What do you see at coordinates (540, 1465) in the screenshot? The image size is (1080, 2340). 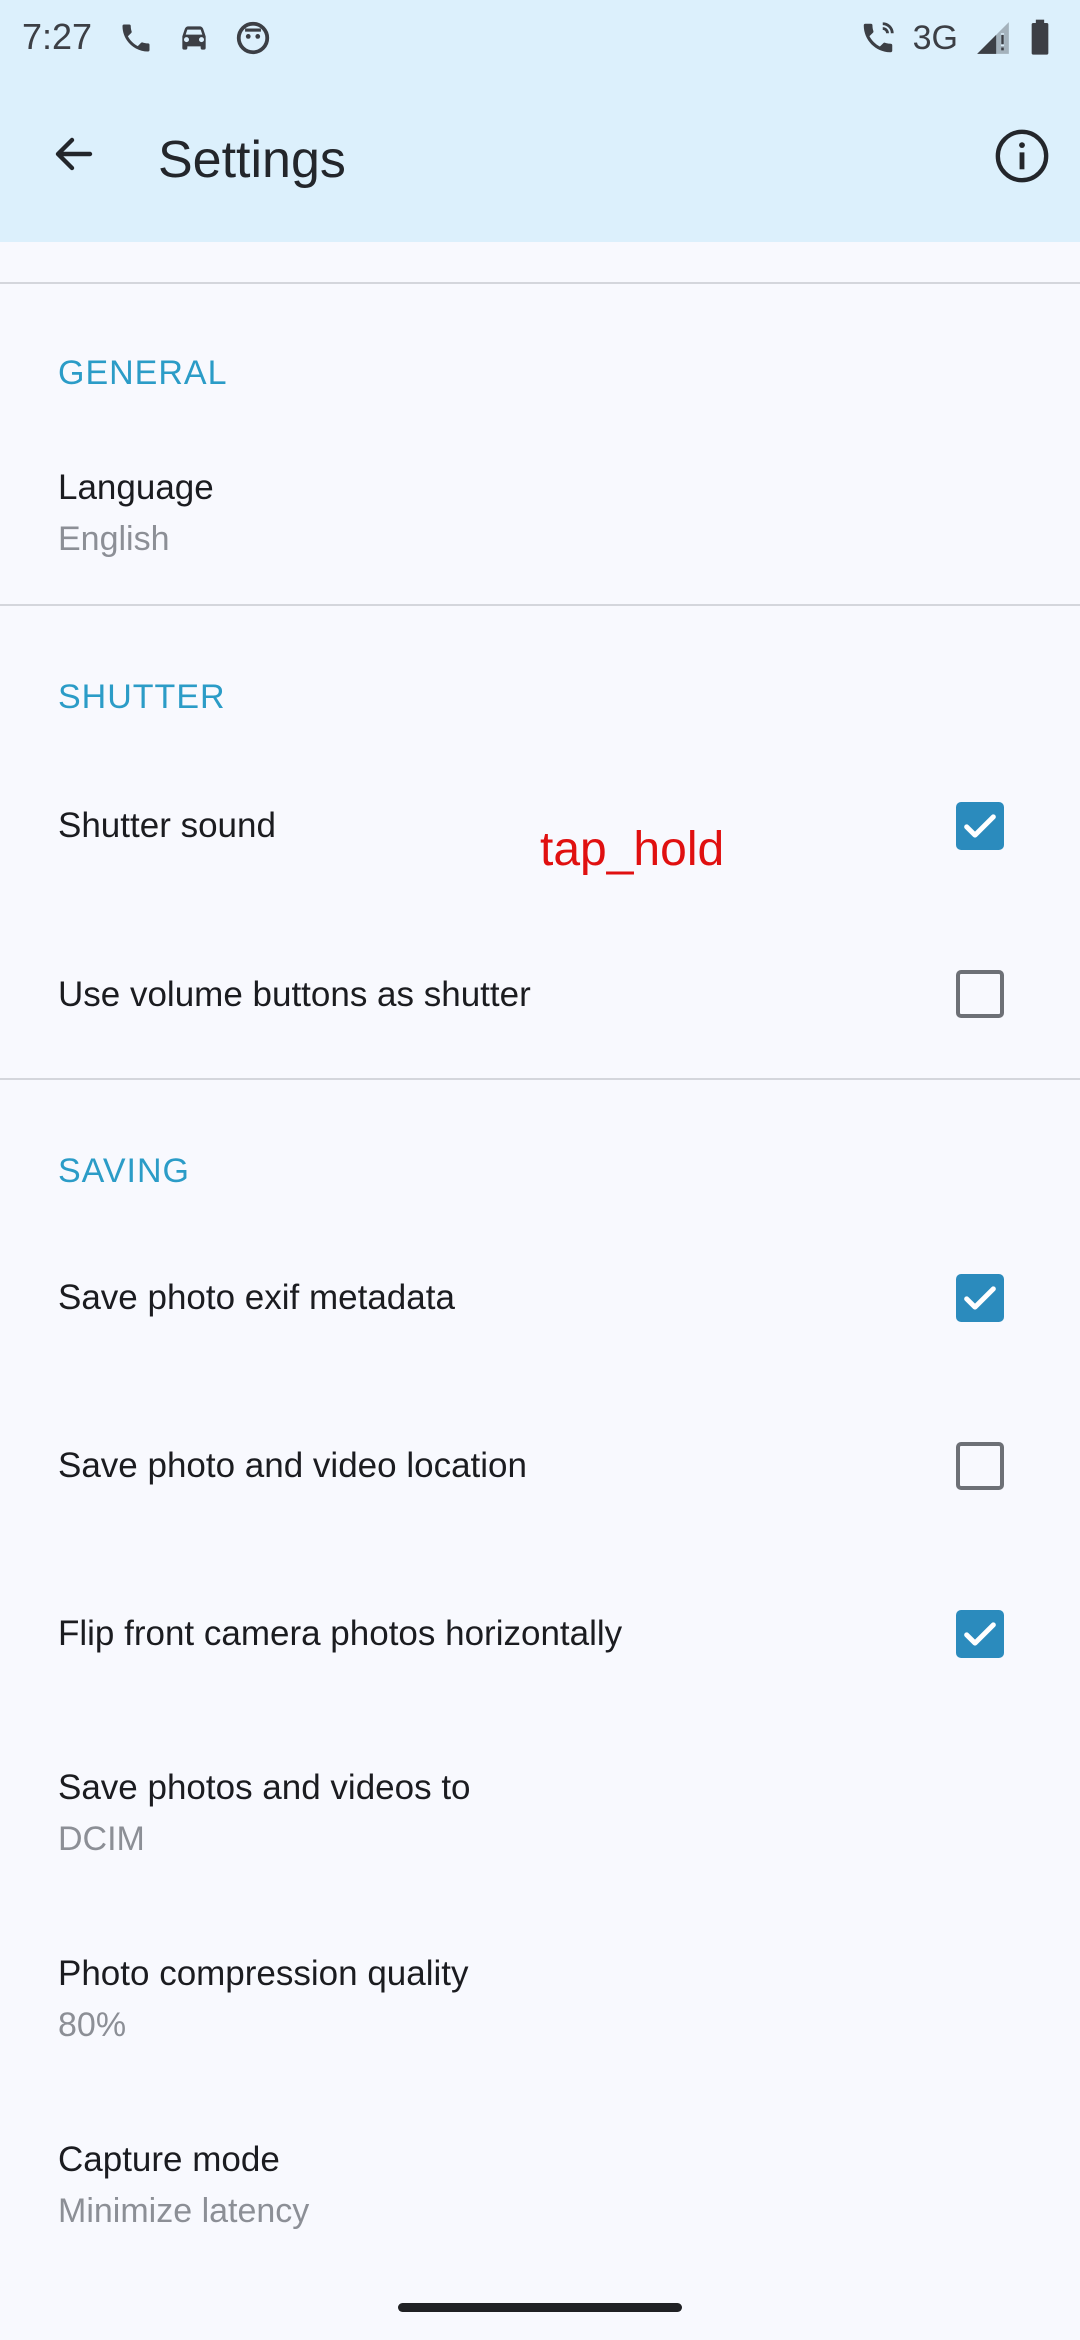 I see `pref-save-location: Save photo and video location` at bounding box center [540, 1465].